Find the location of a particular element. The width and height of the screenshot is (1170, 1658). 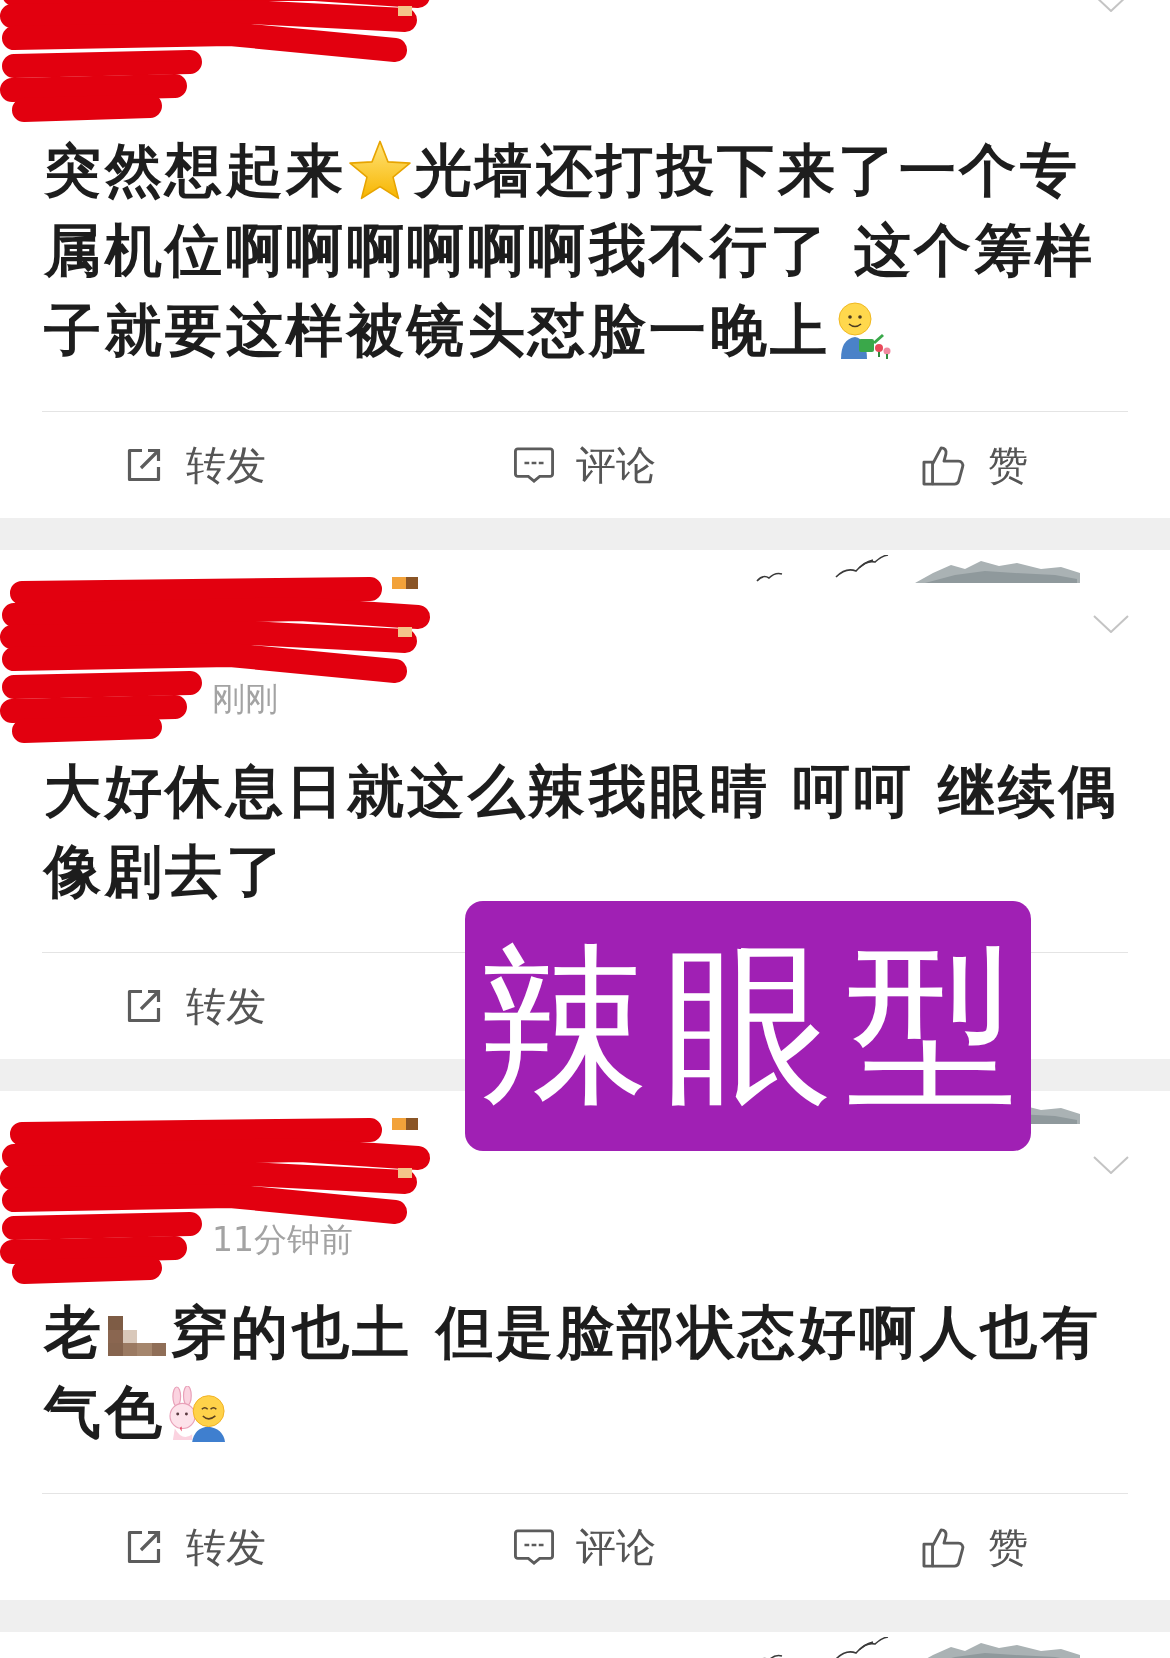

star-icon is located at coordinates (379, 170).